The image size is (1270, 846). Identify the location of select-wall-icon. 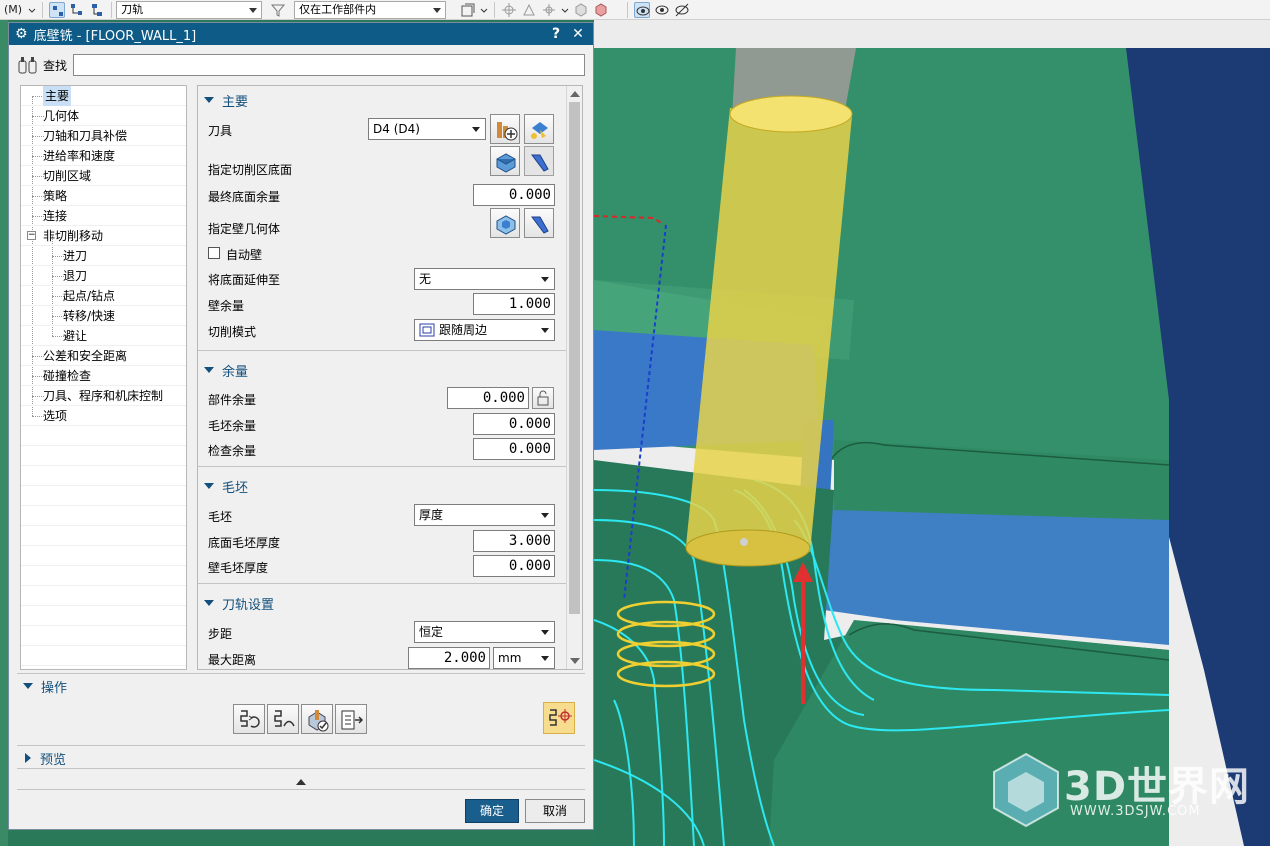
(506, 225).